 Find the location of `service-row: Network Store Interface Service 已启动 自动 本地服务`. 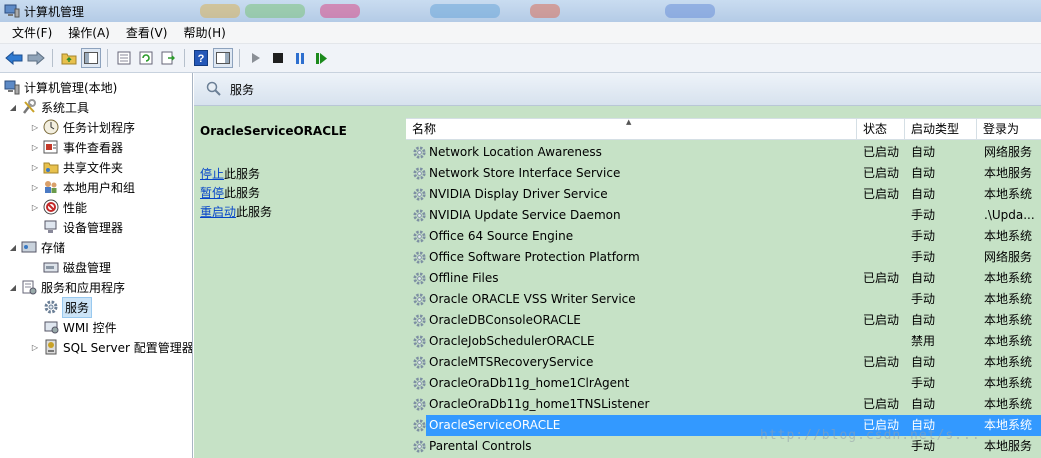

service-row: Network Store Interface Service 已启动 自动 本地服务 is located at coordinates (723, 173).